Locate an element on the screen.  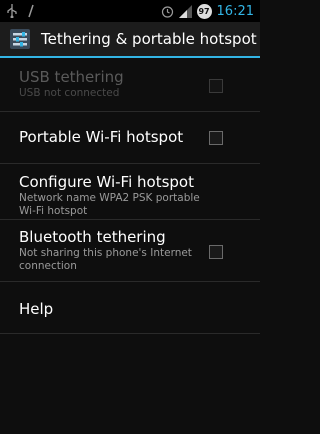
action-bar: Tethering & portable hotspot is located at coordinates (130, 40).